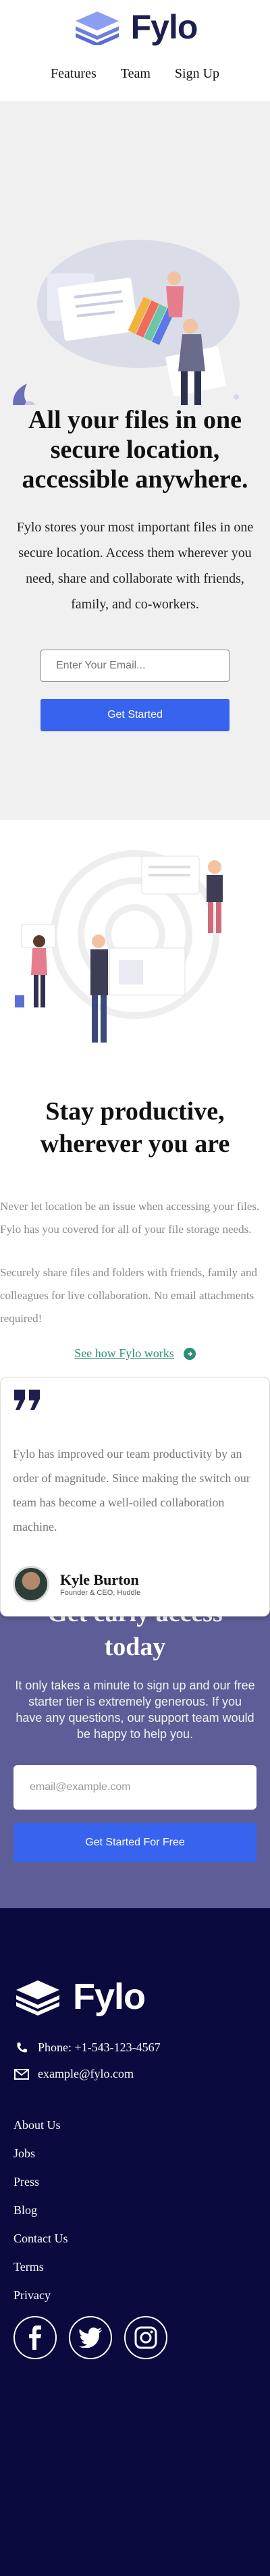 The height and width of the screenshot is (2576, 270). I want to click on twitter-icon, so click(91, 2337).